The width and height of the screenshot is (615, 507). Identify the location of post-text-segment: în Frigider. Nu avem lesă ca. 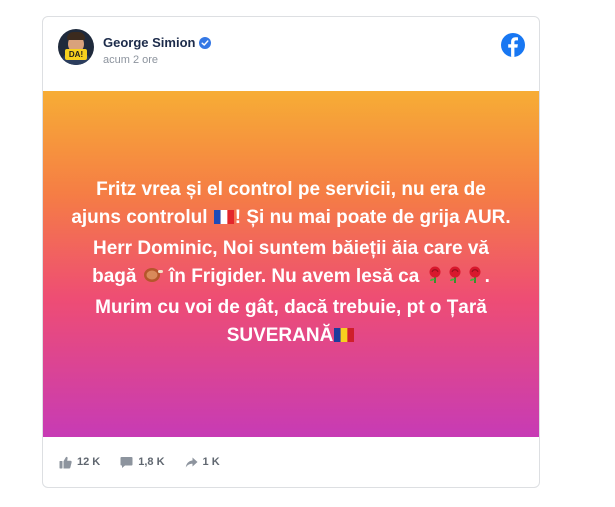
(294, 276).